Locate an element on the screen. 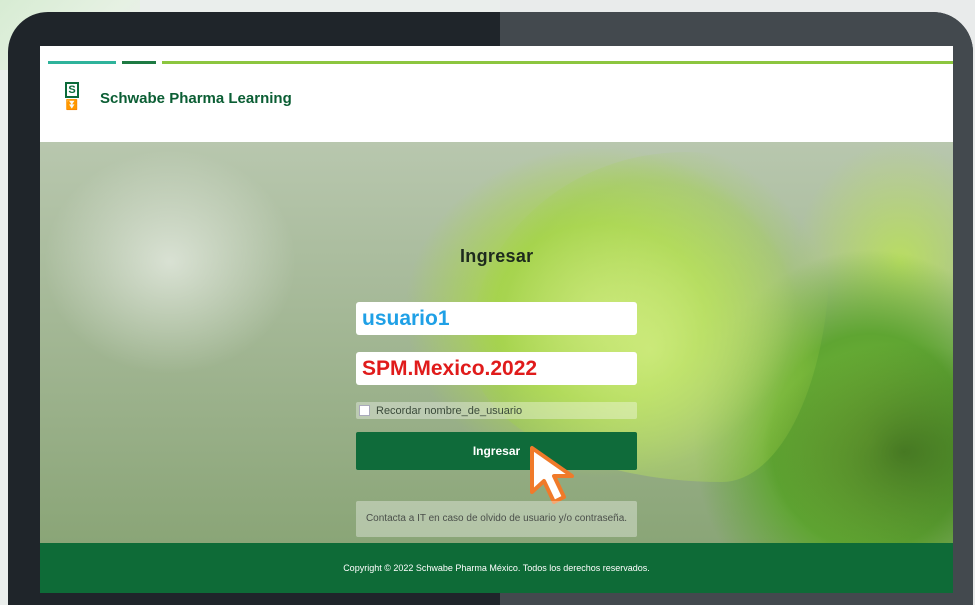 This screenshot has width=975, height=605. remember-username-row: Recordar nombre_de_usuario is located at coordinates (496, 410).